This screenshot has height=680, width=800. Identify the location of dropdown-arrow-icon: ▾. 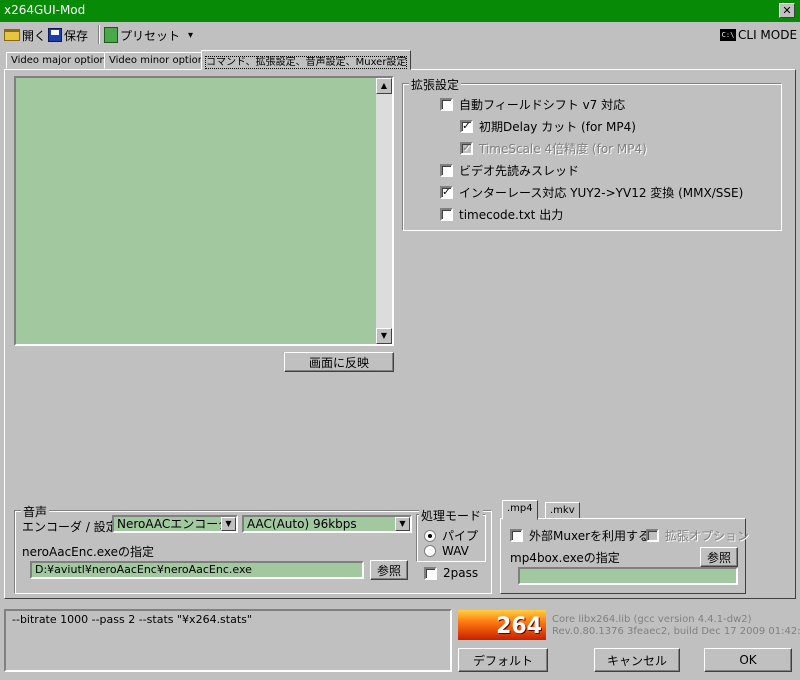
(191, 35).